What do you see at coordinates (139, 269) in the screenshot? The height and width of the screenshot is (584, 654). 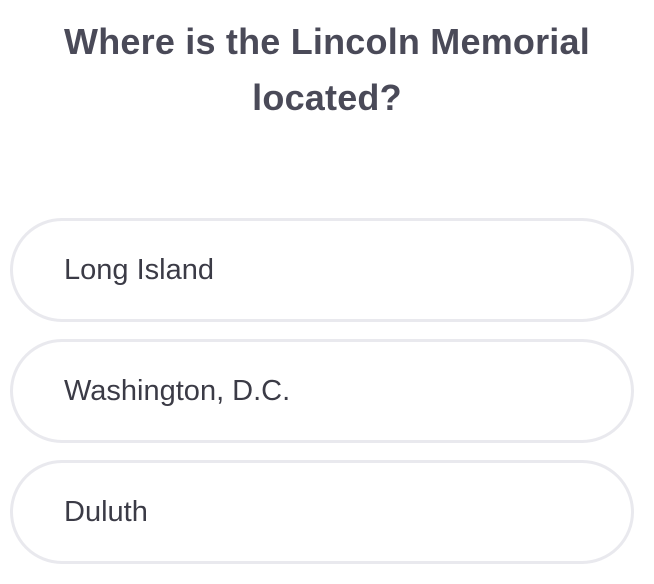 I see `answer-option-label: Long Island` at bounding box center [139, 269].